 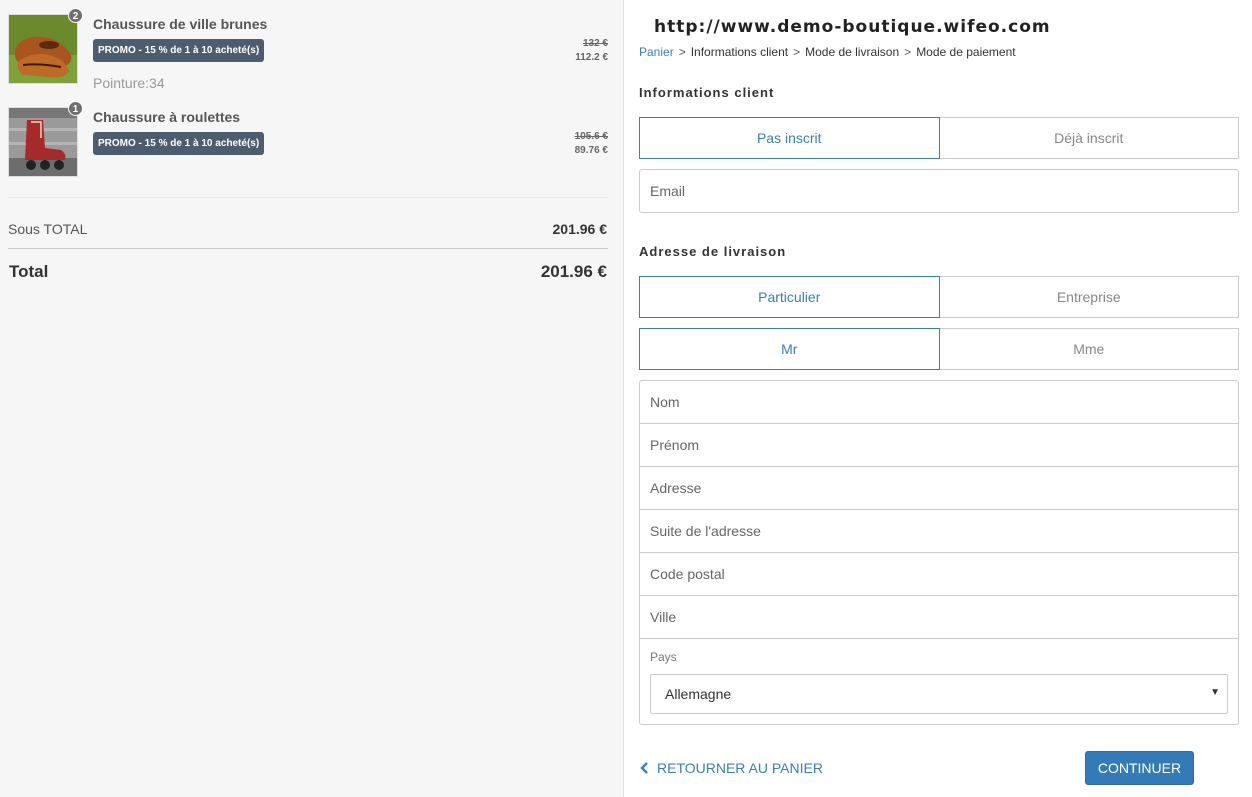 What do you see at coordinates (789, 297) in the screenshot?
I see `particulier-option: Particulier` at bounding box center [789, 297].